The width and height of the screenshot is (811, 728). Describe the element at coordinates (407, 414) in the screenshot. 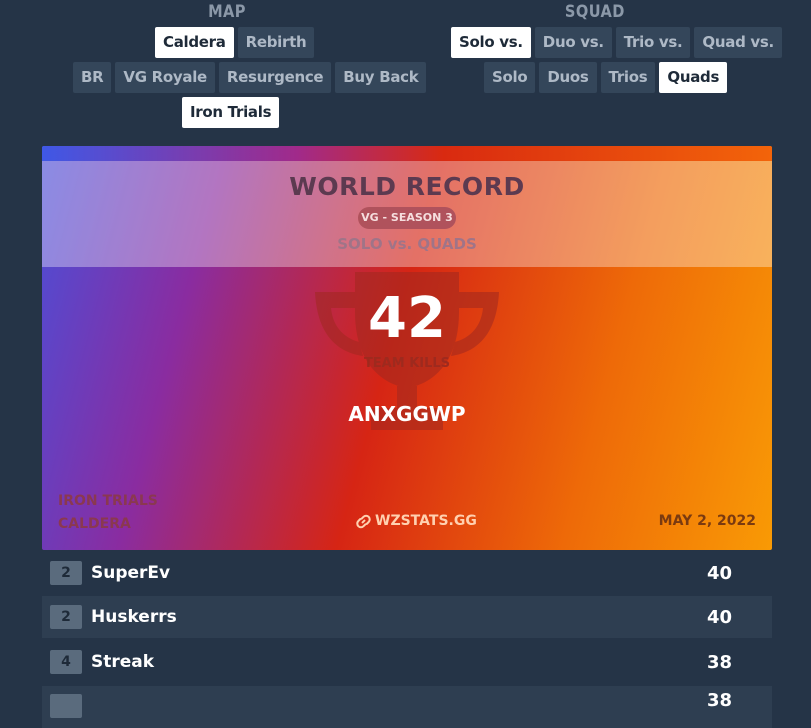

I see `record-holder-name: ANXGGWP` at that location.